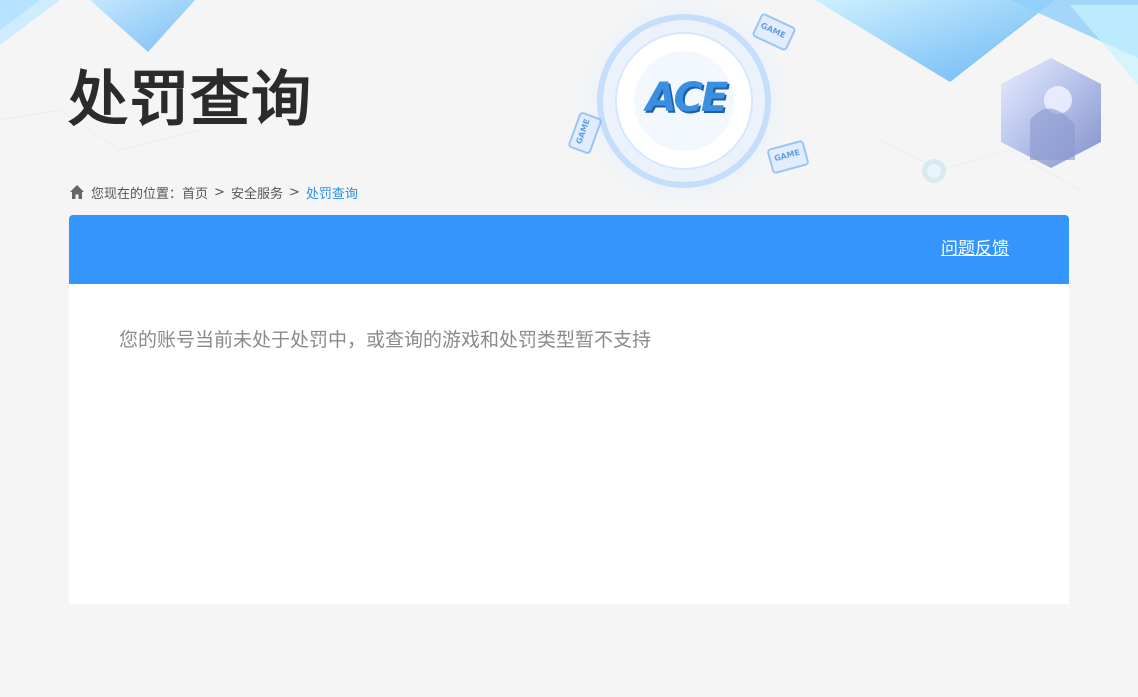 The height and width of the screenshot is (697, 1138). Describe the element at coordinates (190, 100) in the screenshot. I see `page-title: 处罚查询` at that location.